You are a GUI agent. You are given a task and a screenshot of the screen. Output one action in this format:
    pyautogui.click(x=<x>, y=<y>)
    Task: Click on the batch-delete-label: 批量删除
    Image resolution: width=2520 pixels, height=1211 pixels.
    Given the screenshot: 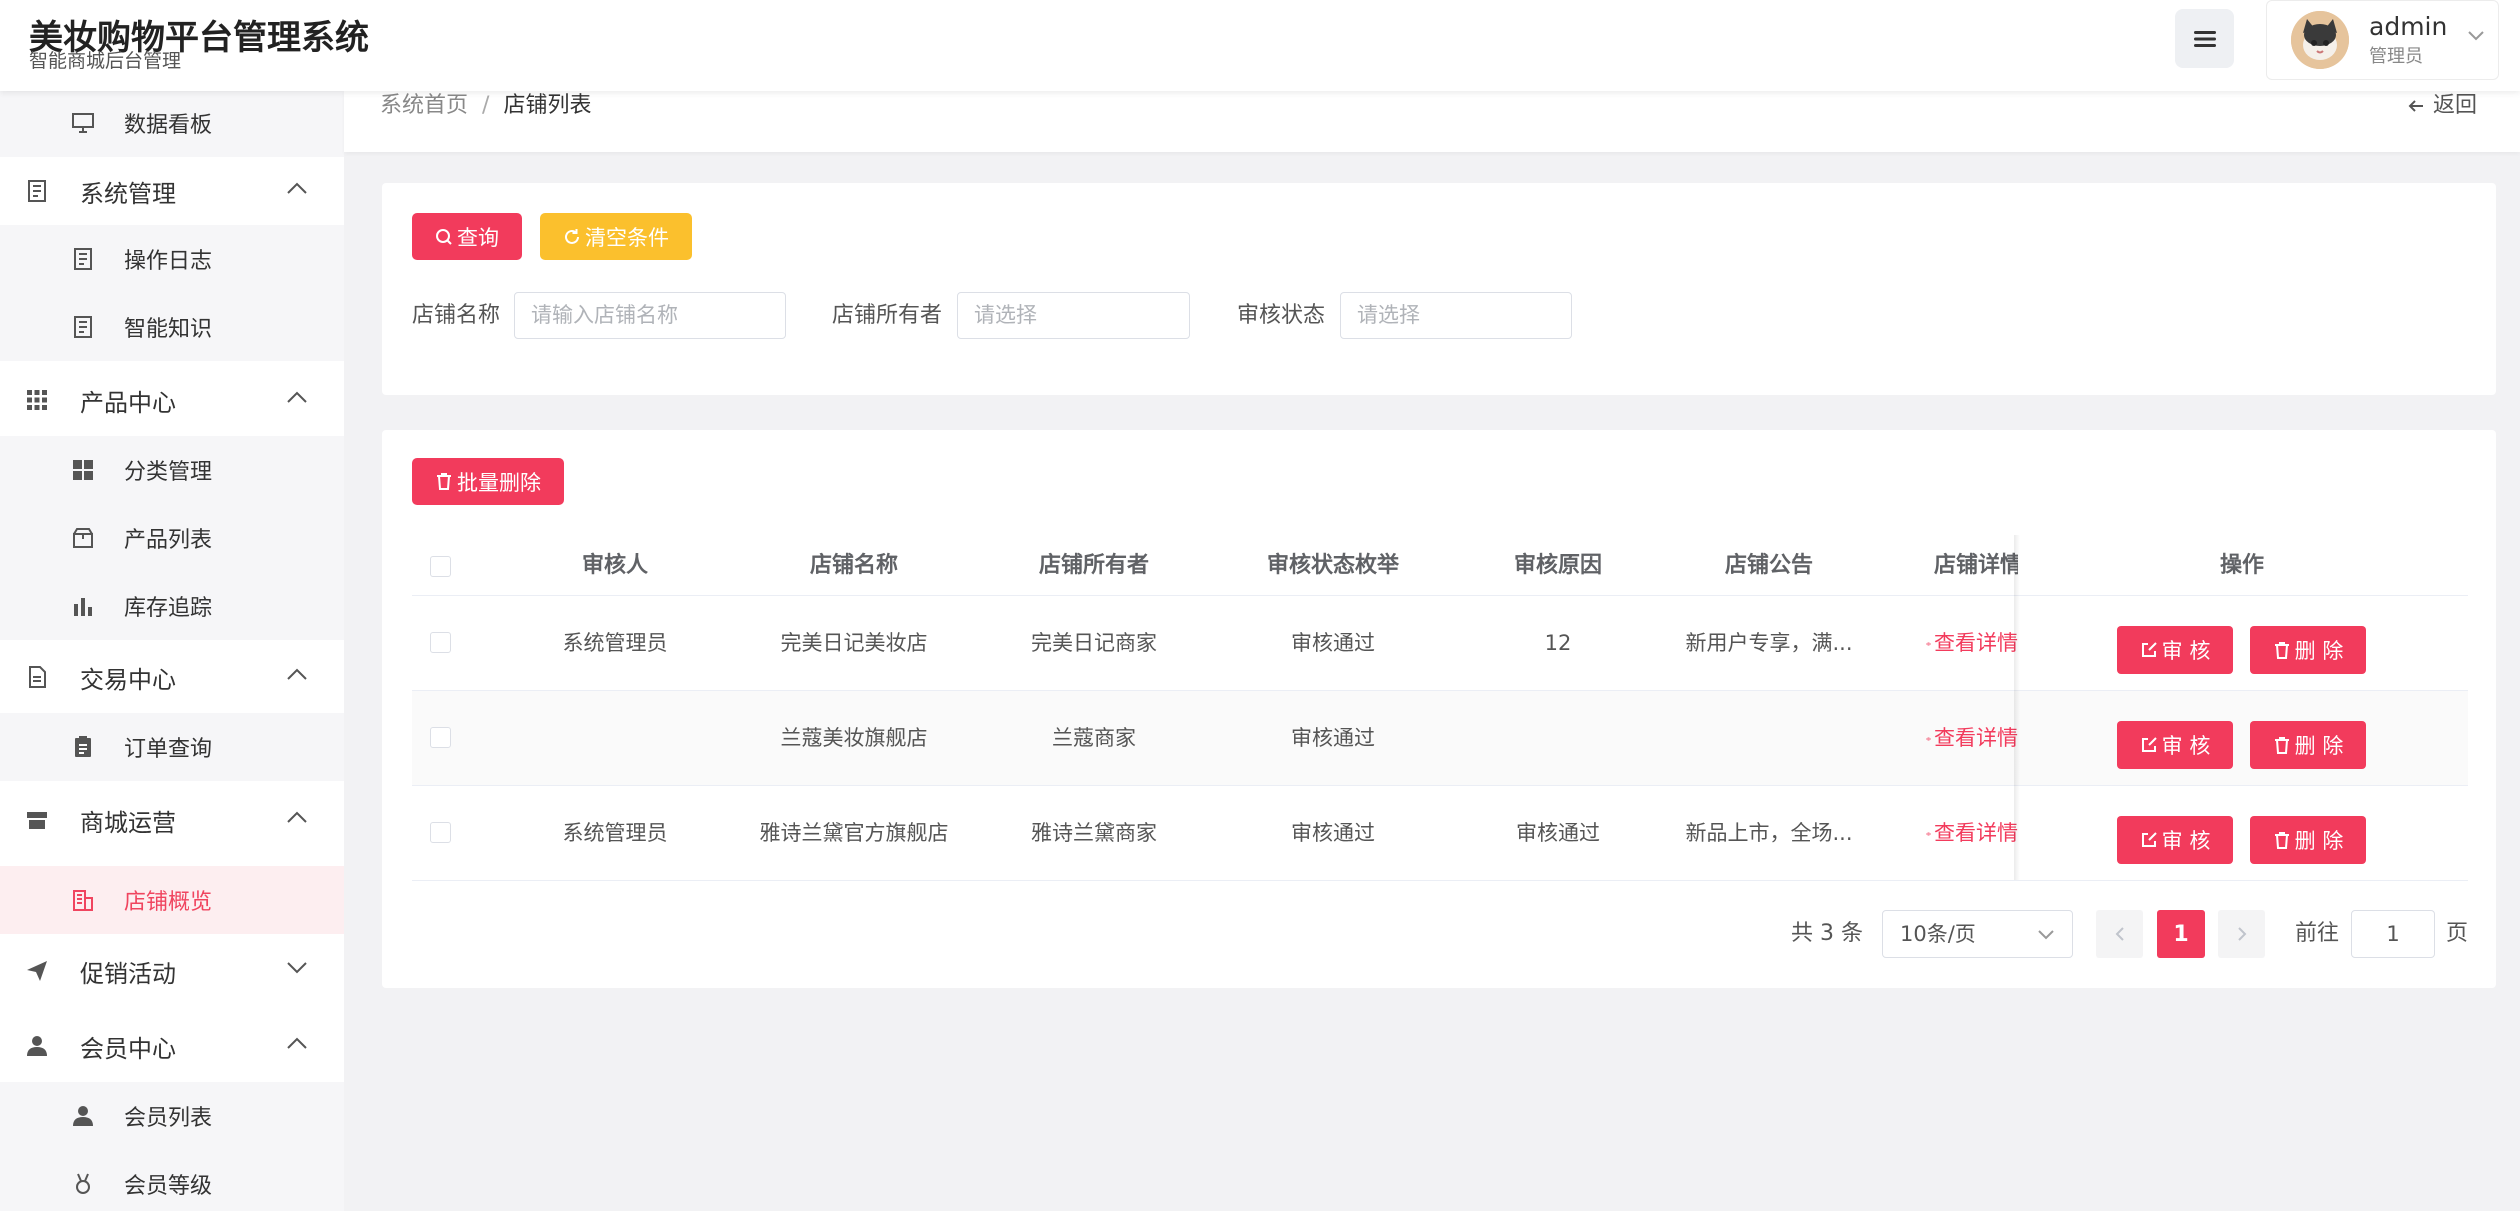 What is the action you would take?
    pyautogui.click(x=499, y=482)
    